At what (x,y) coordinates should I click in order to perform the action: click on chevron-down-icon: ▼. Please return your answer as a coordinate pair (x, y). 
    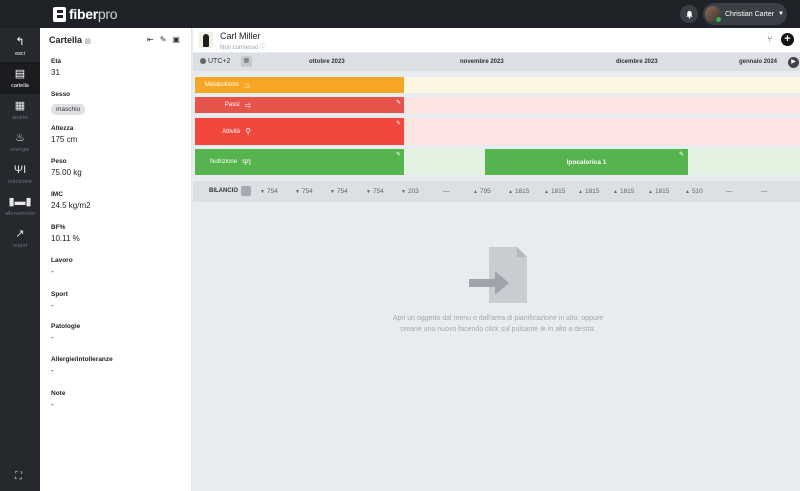
    Looking at the image, I should click on (781, 14).